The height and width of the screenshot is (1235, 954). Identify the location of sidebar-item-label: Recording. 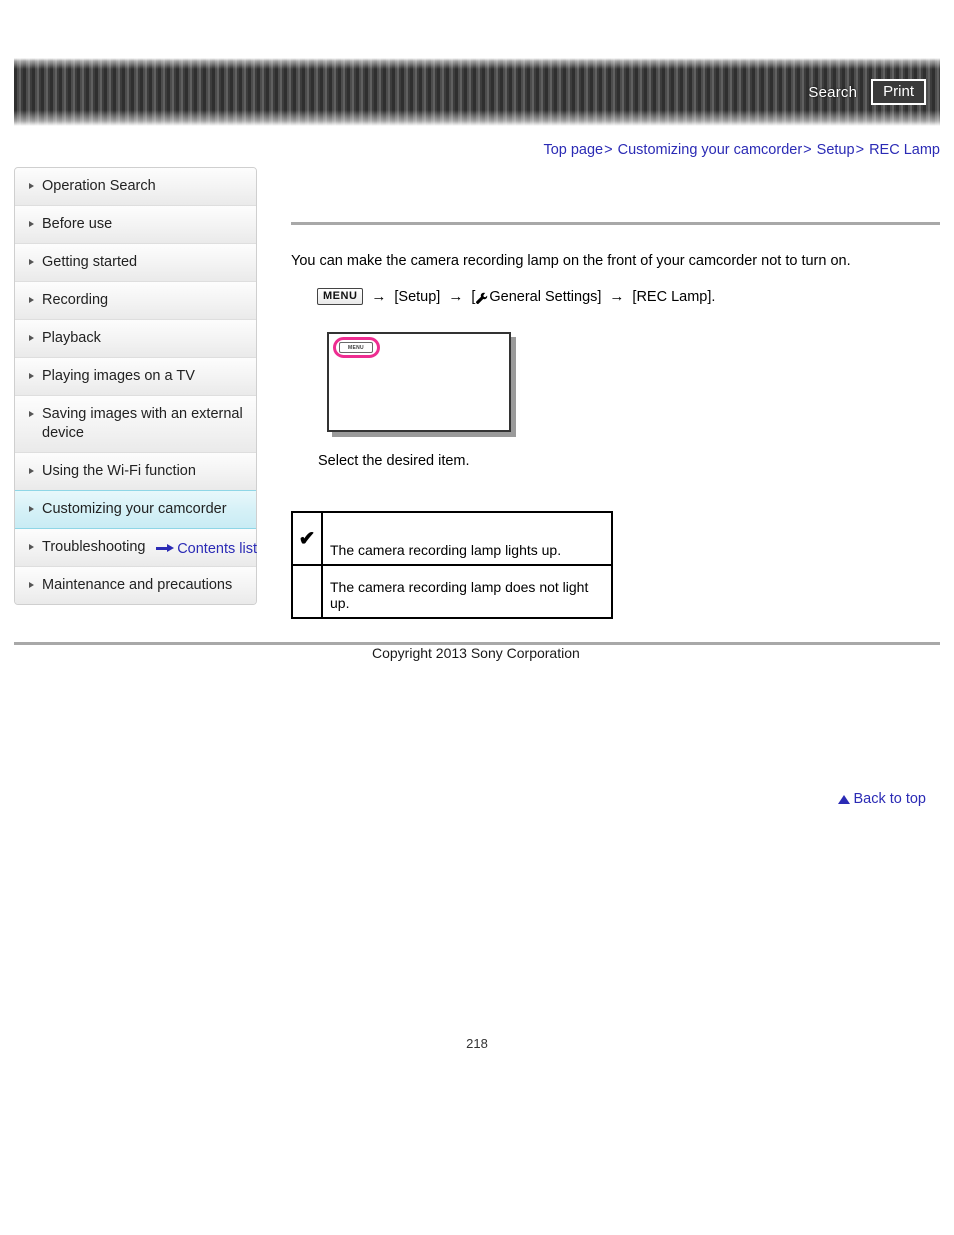
(75, 300).